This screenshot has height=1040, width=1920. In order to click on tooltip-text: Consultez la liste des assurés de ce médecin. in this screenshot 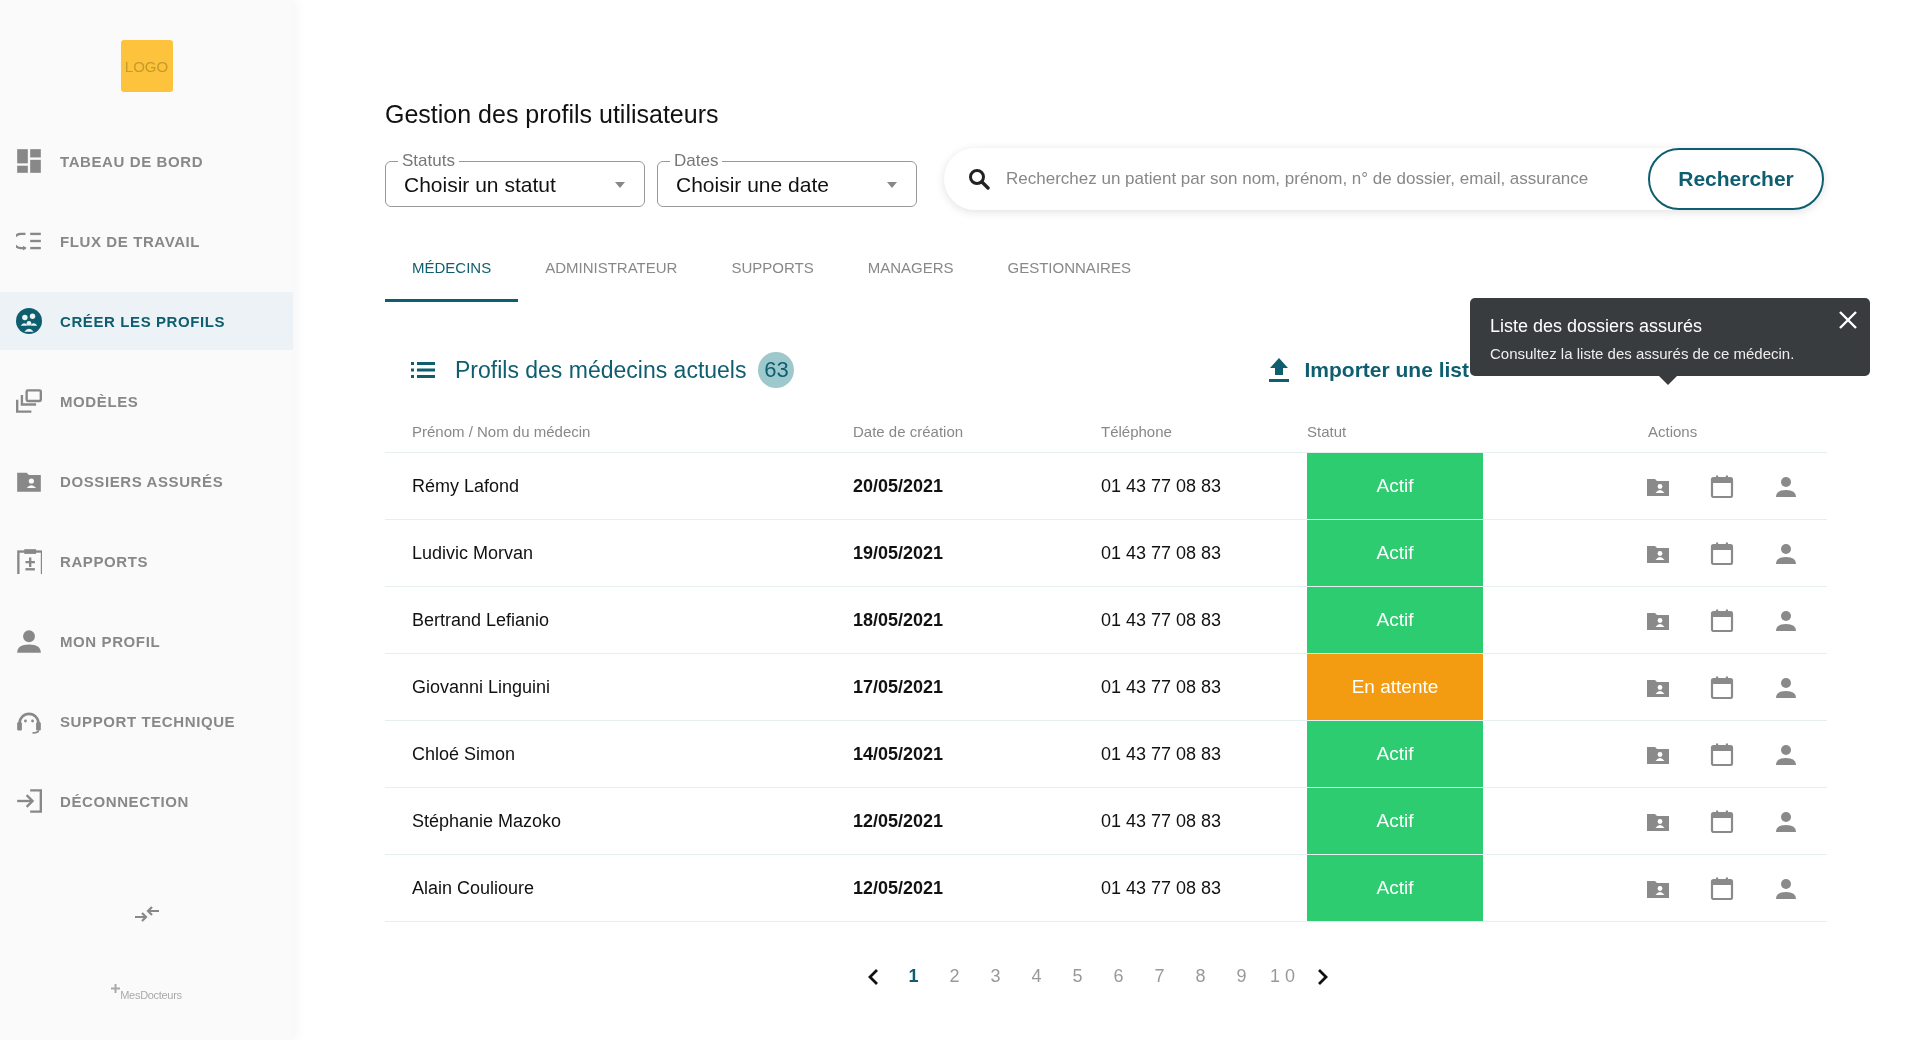, I will do `click(1643, 353)`.